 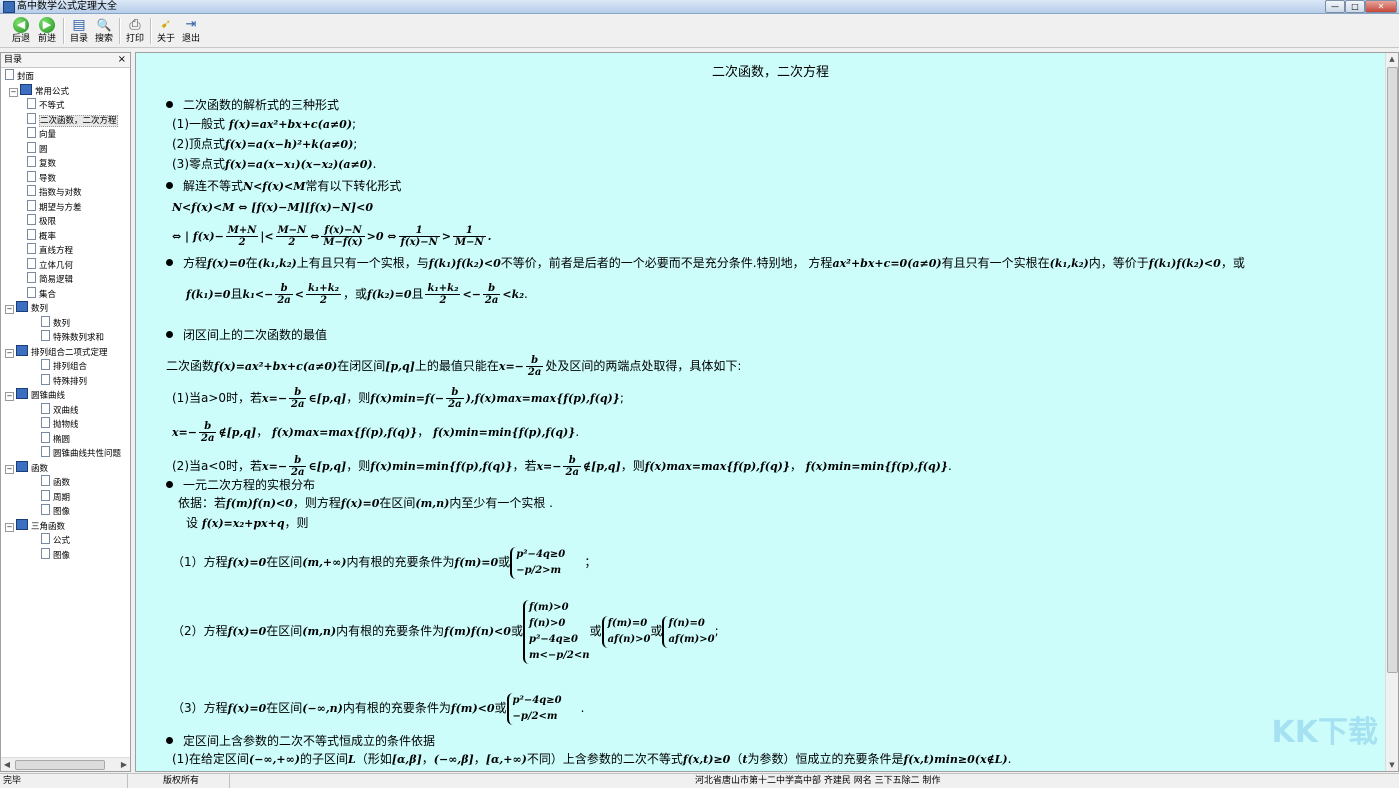 I want to click on exit-icon: ⇥, so click(x=191, y=24).